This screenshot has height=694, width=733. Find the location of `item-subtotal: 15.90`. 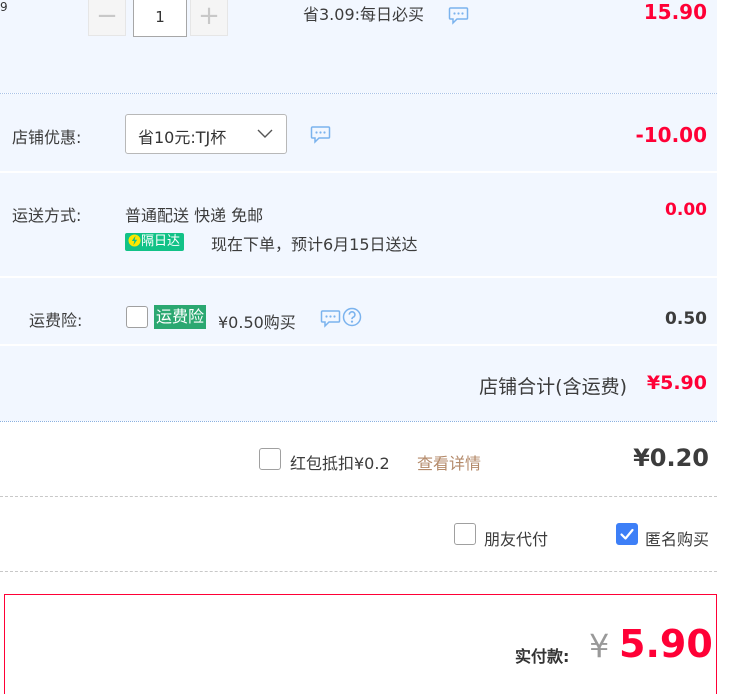

item-subtotal: 15.90 is located at coordinates (675, 12).